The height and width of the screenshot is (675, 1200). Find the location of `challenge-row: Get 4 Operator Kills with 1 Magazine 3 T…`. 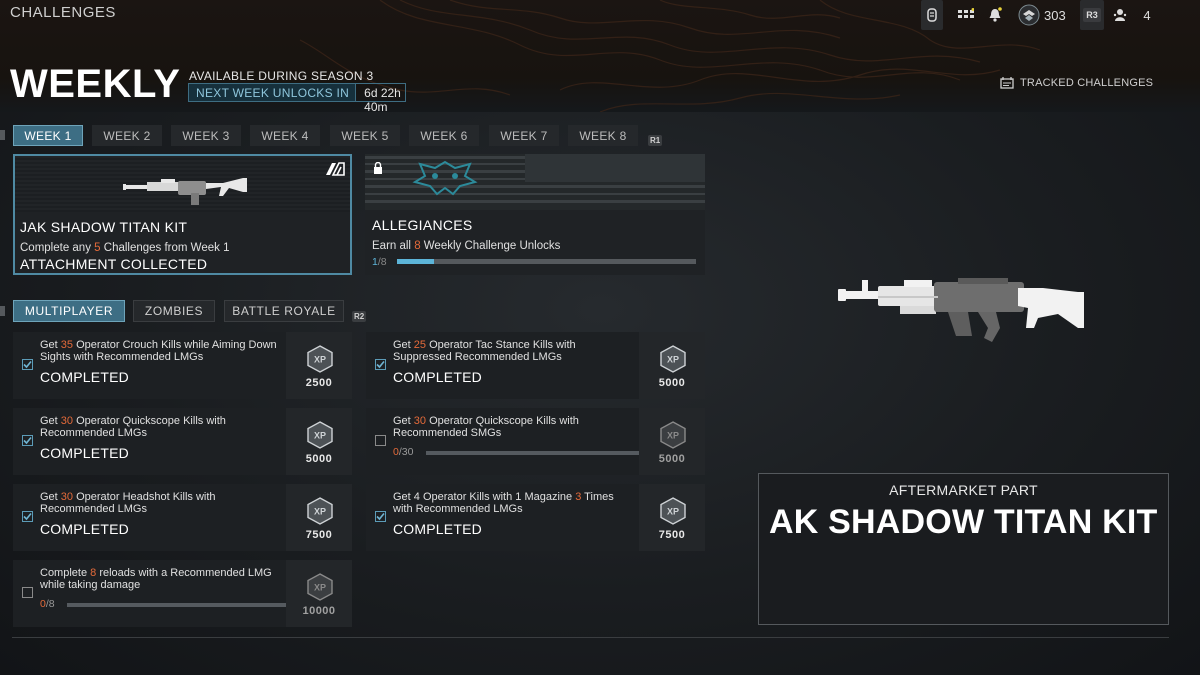

challenge-row: Get 4 Operator Kills with 1 Magazine 3 T… is located at coordinates (535, 517).